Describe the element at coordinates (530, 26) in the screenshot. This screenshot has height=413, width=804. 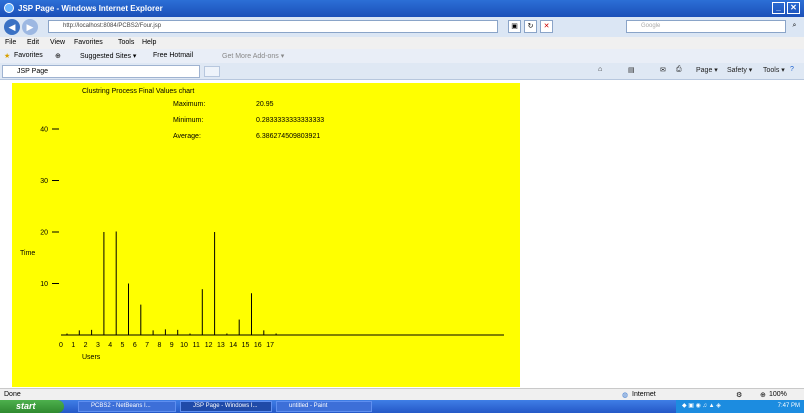
I see `refresh-icon: ↻` at that location.